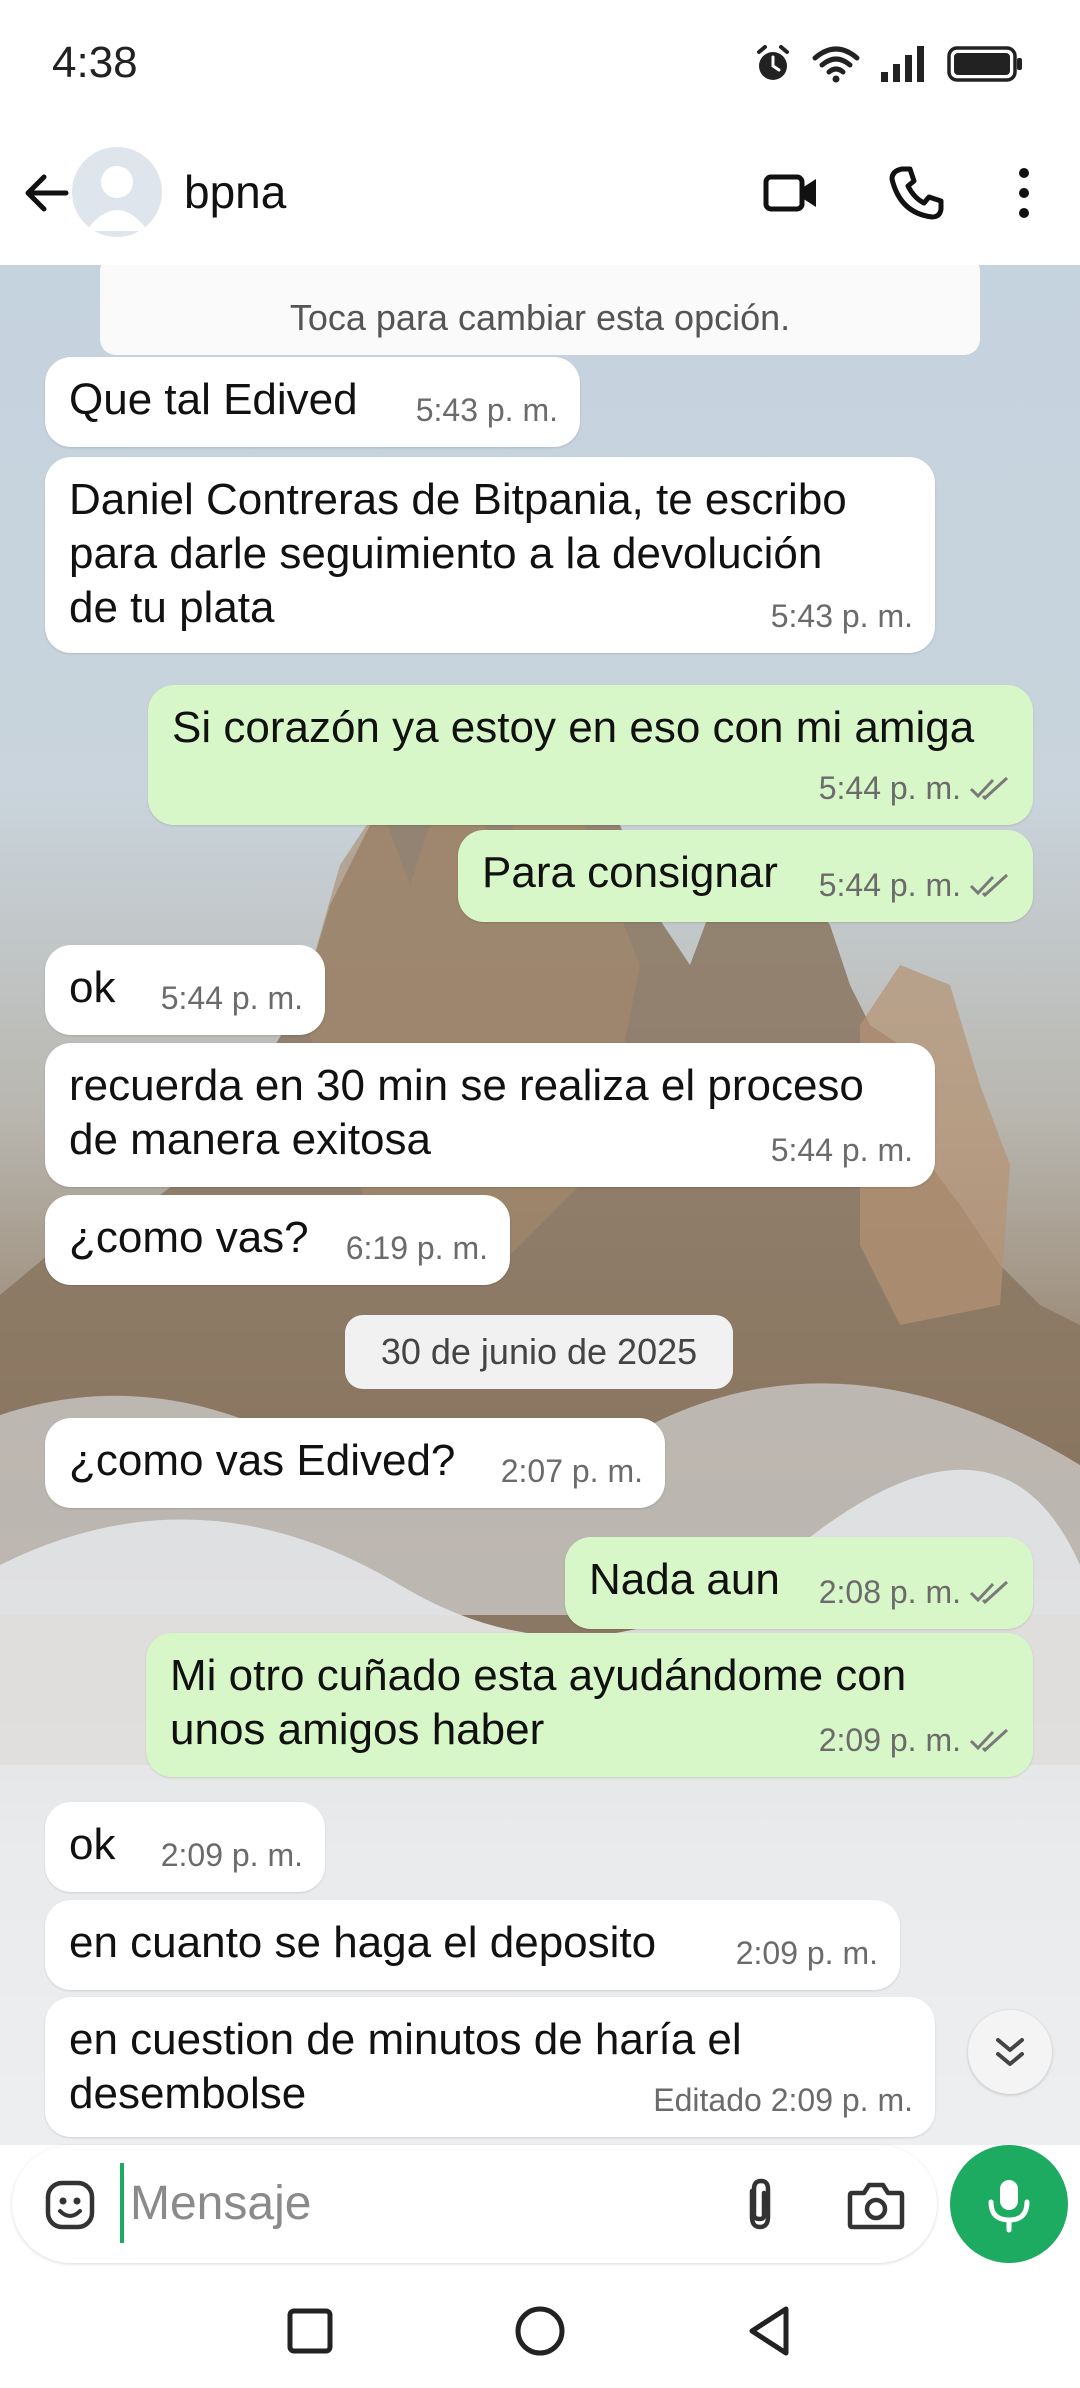 This screenshot has height=2388, width=1080. What do you see at coordinates (70, 2205) in the screenshot?
I see `emoji-icon` at bounding box center [70, 2205].